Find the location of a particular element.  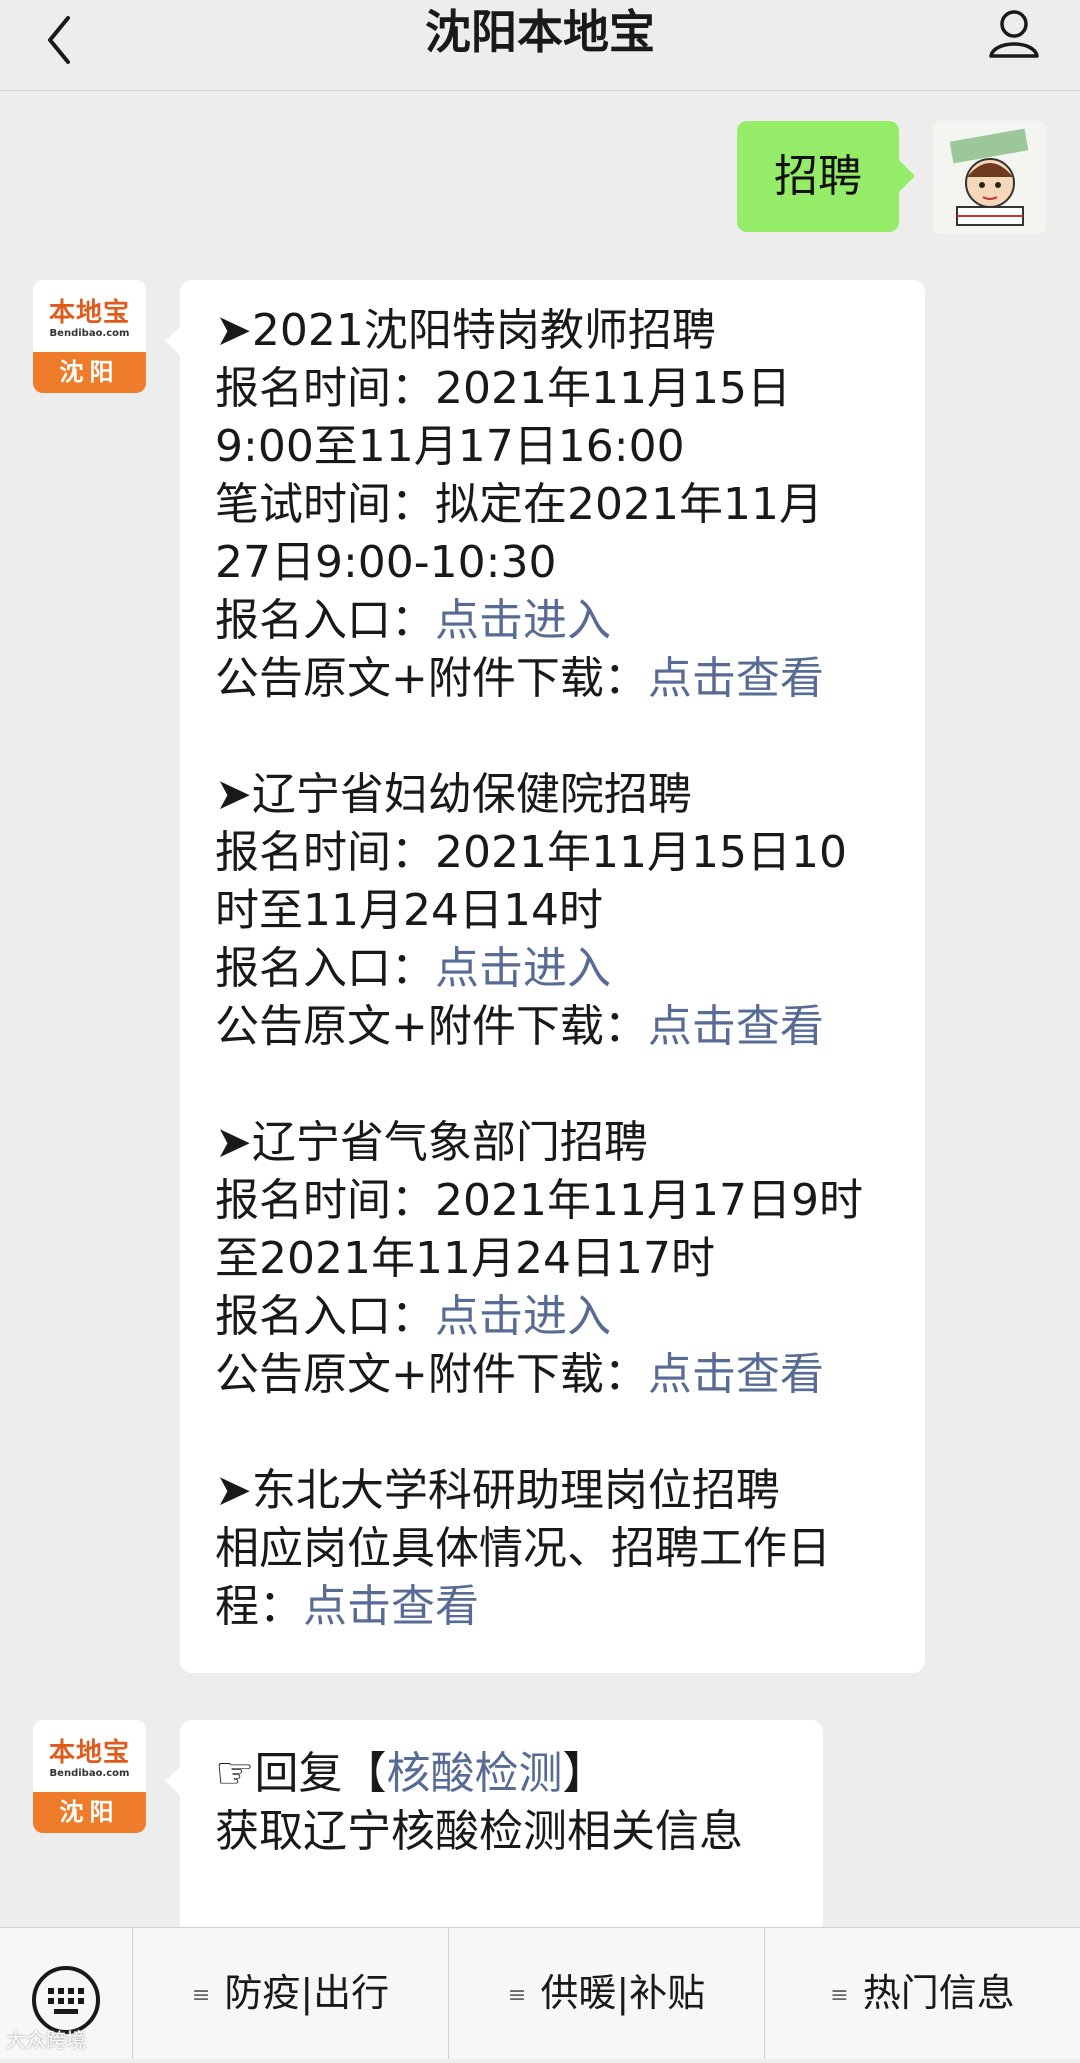

menu-item-heating: ≡ 供暖|补贴 is located at coordinates (607, 1993).